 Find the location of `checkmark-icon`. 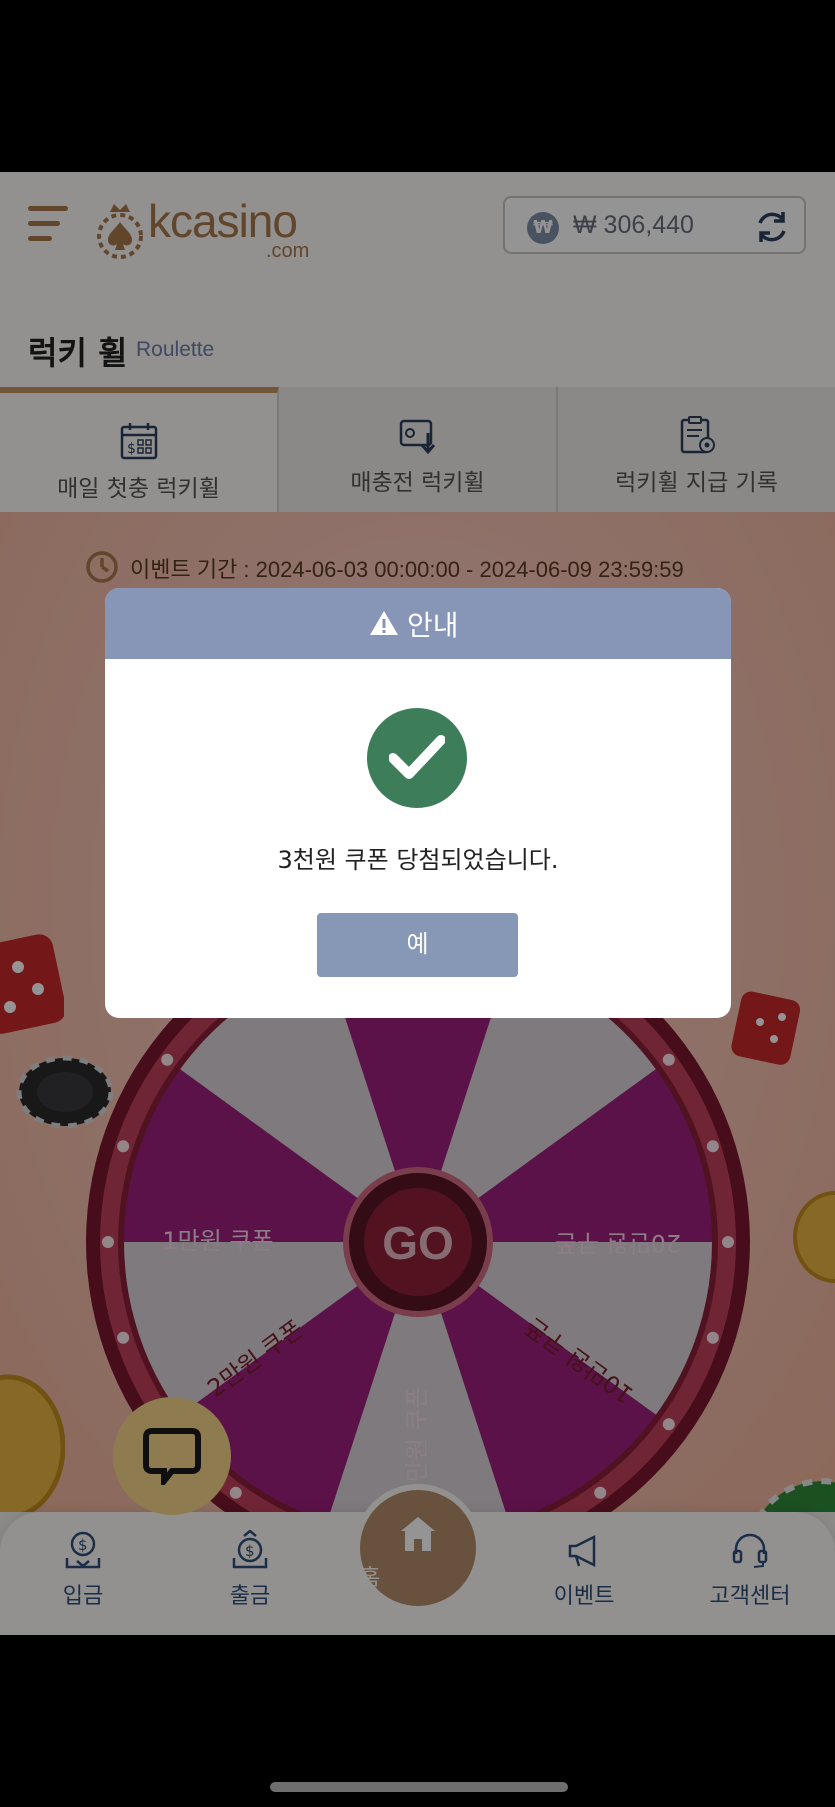

checkmark-icon is located at coordinates (417, 757).